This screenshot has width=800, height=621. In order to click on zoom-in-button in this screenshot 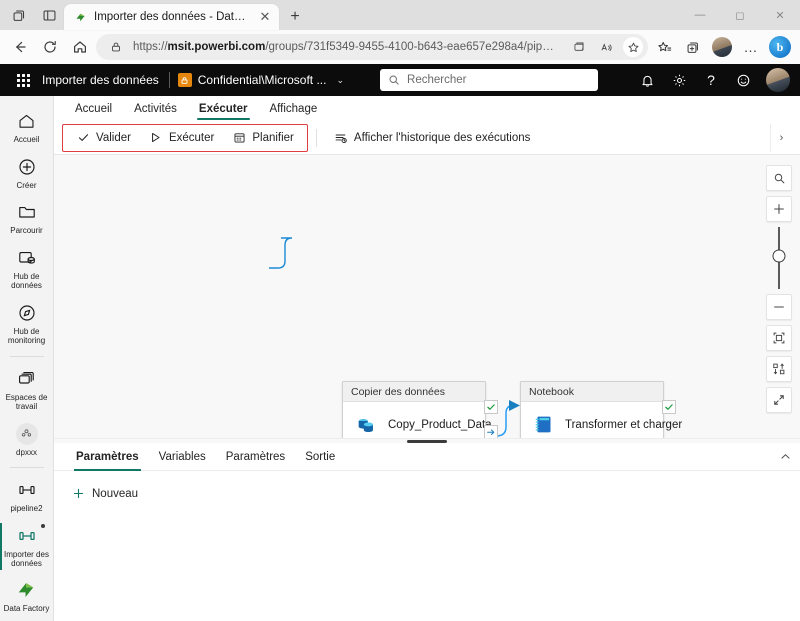, I will do `click(779, 209)`.